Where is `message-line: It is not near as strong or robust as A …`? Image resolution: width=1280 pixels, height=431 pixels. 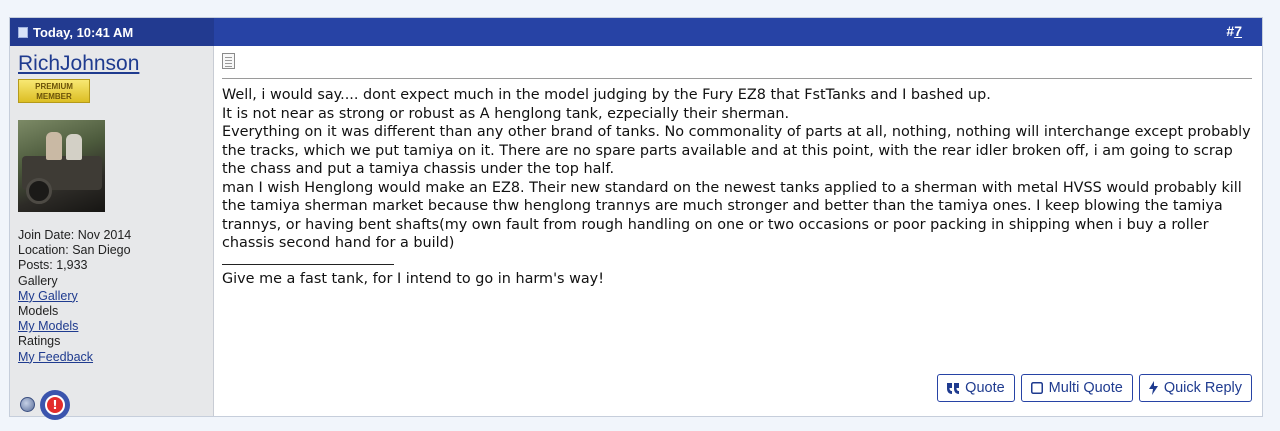 message-line: It is not near as strong or robust as A … is located at coordinates (506, 113).